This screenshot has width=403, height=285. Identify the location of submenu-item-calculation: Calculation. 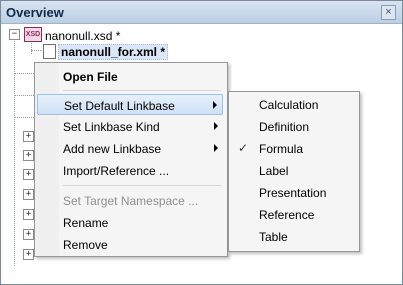
(294, 105).